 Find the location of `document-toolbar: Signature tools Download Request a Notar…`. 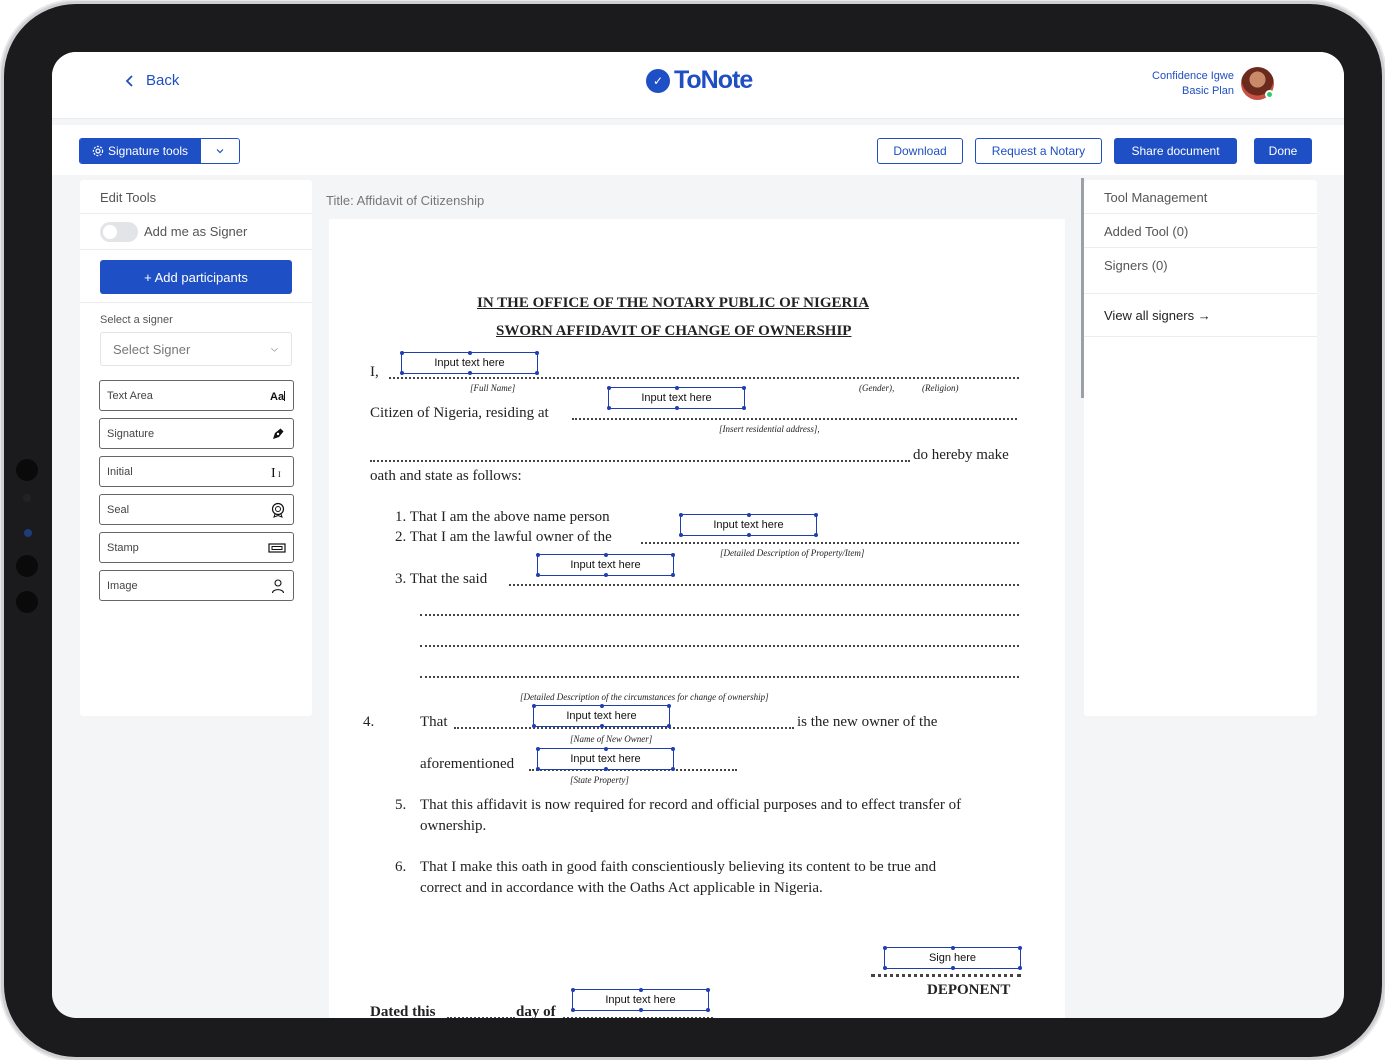

document-toolbar: Signature tools Download Request a Notar… is located at coordinates (698, 150).